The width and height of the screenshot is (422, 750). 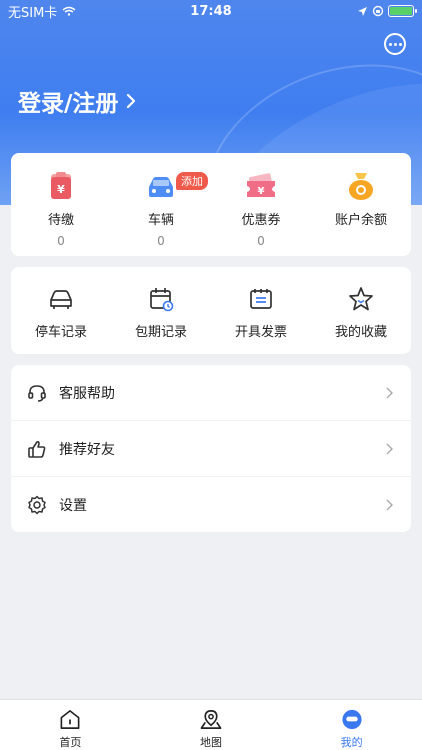 I want to click on tab-bar: 首页 地图 我的, so click(x=211, y=724).